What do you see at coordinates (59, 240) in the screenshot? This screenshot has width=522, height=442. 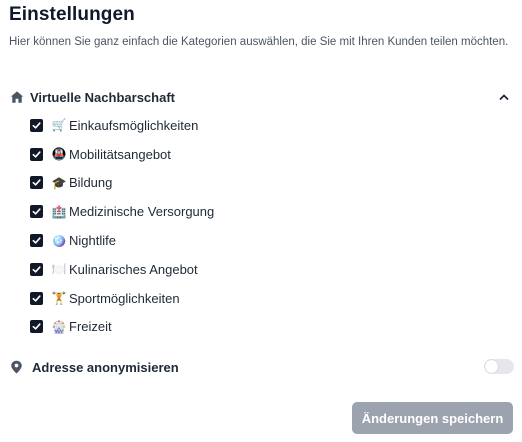 I see `disco-ball-icon: 🪩` at bounding box center [59, 240].